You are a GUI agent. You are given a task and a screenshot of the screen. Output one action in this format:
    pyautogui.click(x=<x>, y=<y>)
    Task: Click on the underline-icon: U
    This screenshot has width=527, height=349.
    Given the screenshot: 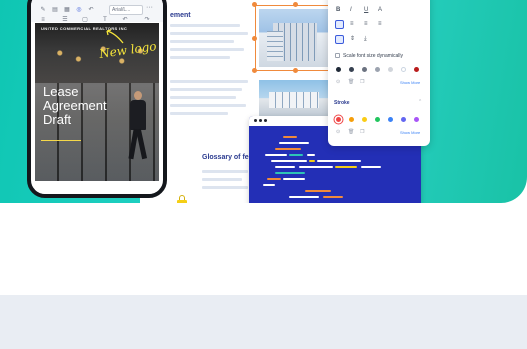 What is the action you would take?
    pyautogui.click(x=366, y=10)
    